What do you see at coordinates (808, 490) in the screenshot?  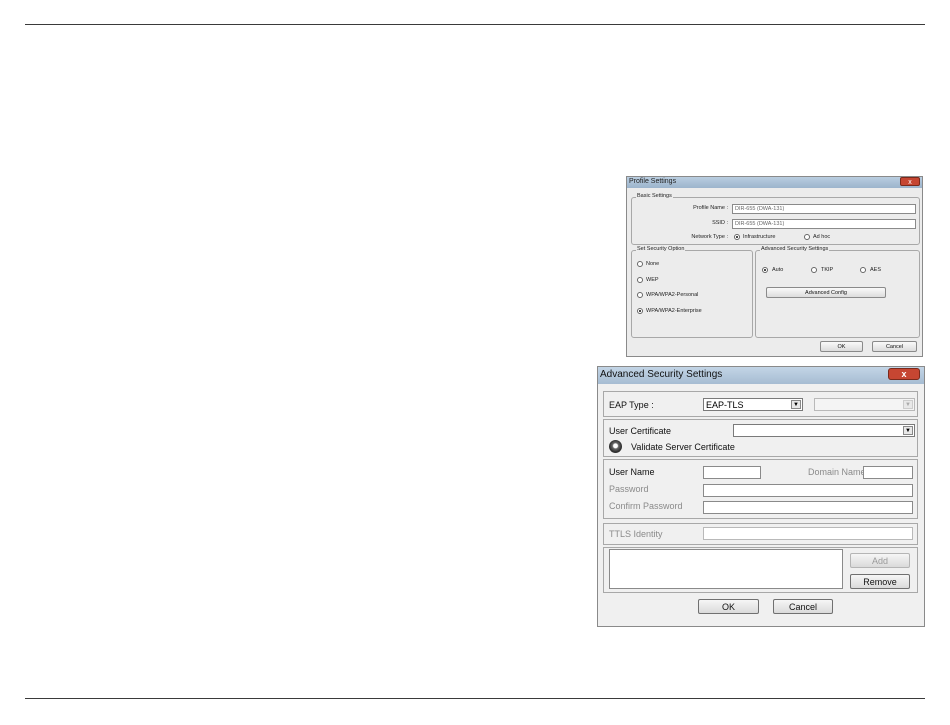 I see `password-input` at bounding box center [808, 490].